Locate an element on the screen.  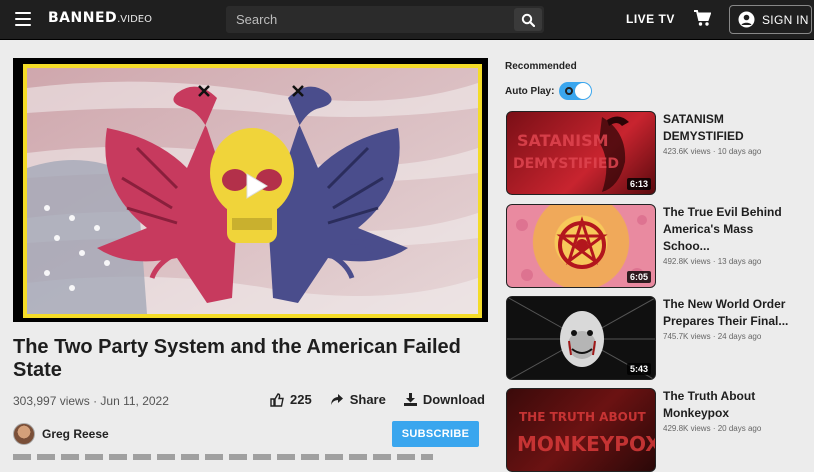
recommended-meta: 492.8K views · 13 days ago is located at coordinates (712, 261).